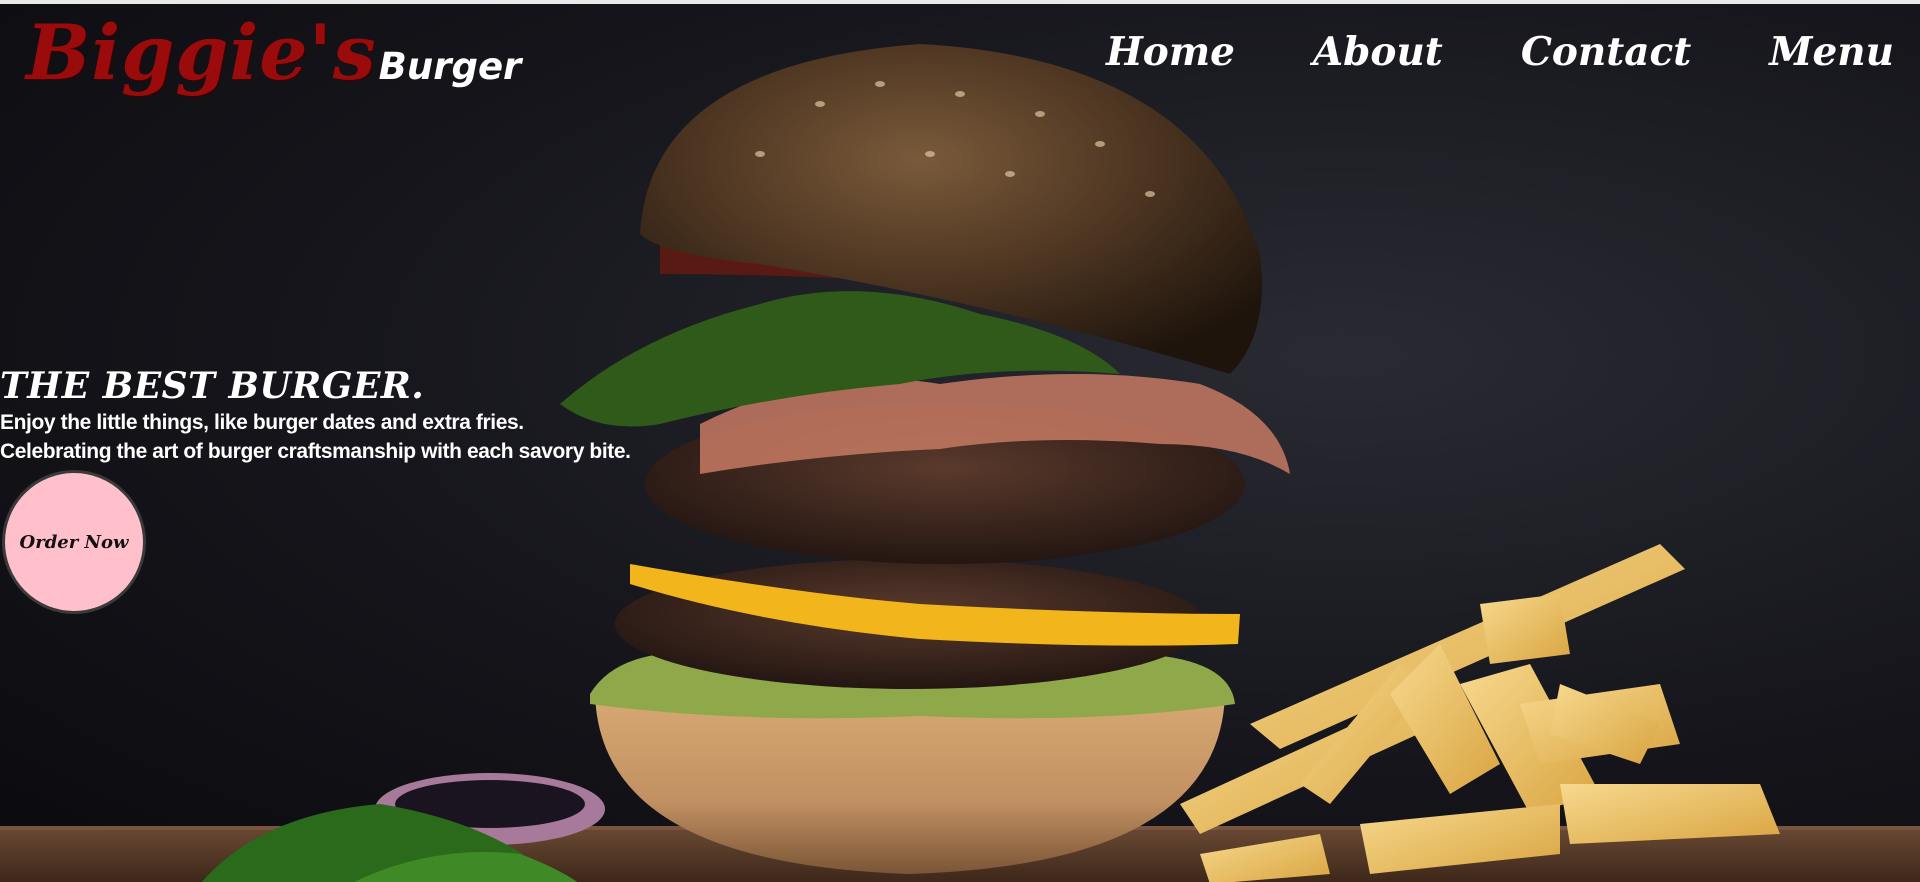 This screenshot has width=1920, height=882. Describe the element at coordinates (1831, 52) in the screenshot. I see `nav-link-menu: Menu` at that location.